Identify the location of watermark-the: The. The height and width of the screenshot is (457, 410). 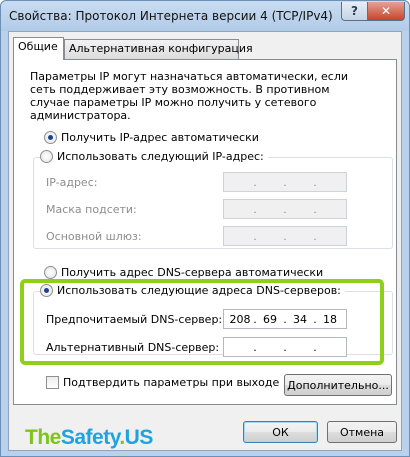
(43, 437).